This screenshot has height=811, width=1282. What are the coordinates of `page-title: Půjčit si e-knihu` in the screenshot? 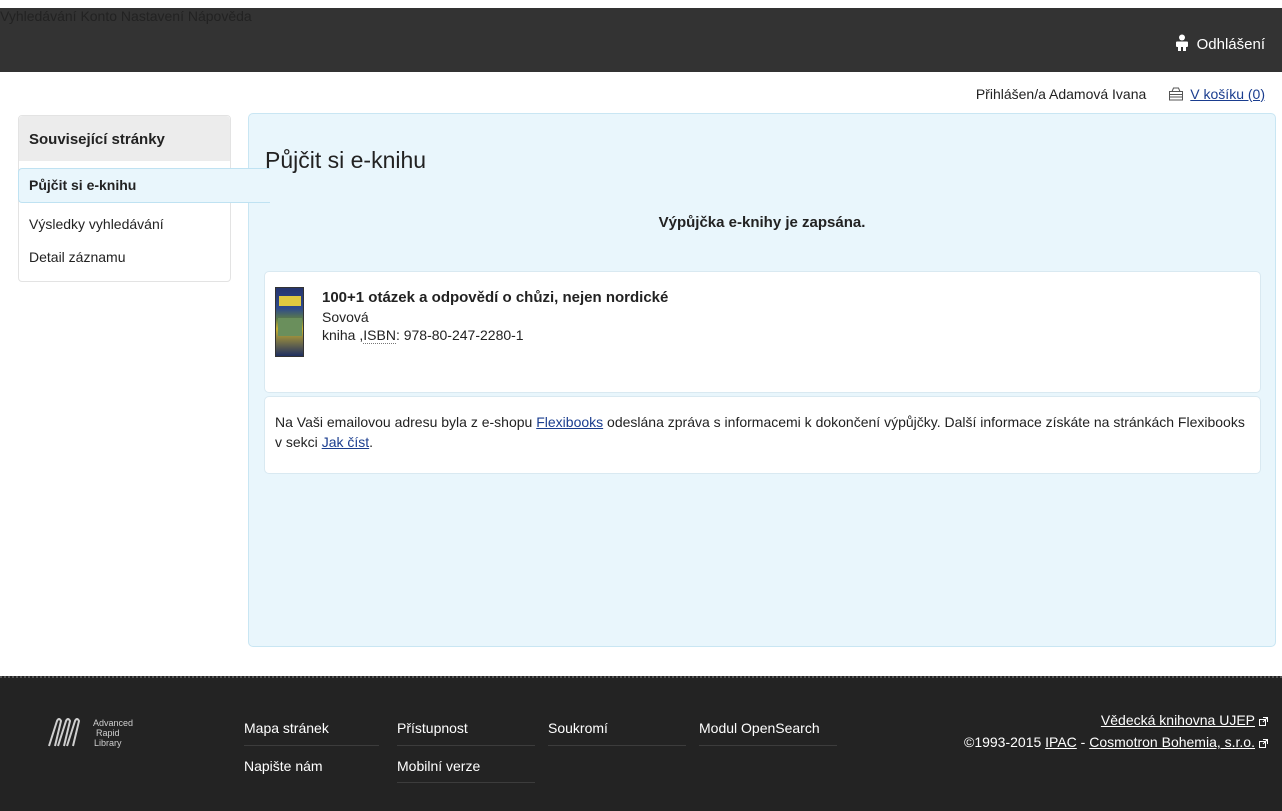 It's located at (346, 160).